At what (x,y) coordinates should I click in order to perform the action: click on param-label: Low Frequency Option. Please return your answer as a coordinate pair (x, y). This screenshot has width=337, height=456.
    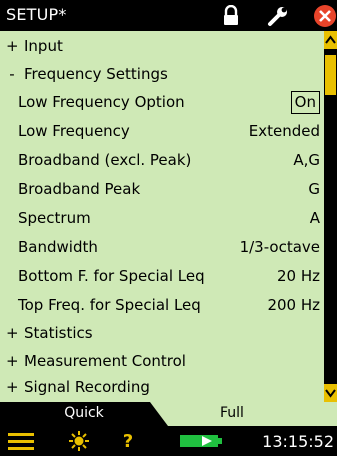
    Looking at the image, I should click on (101, 102).